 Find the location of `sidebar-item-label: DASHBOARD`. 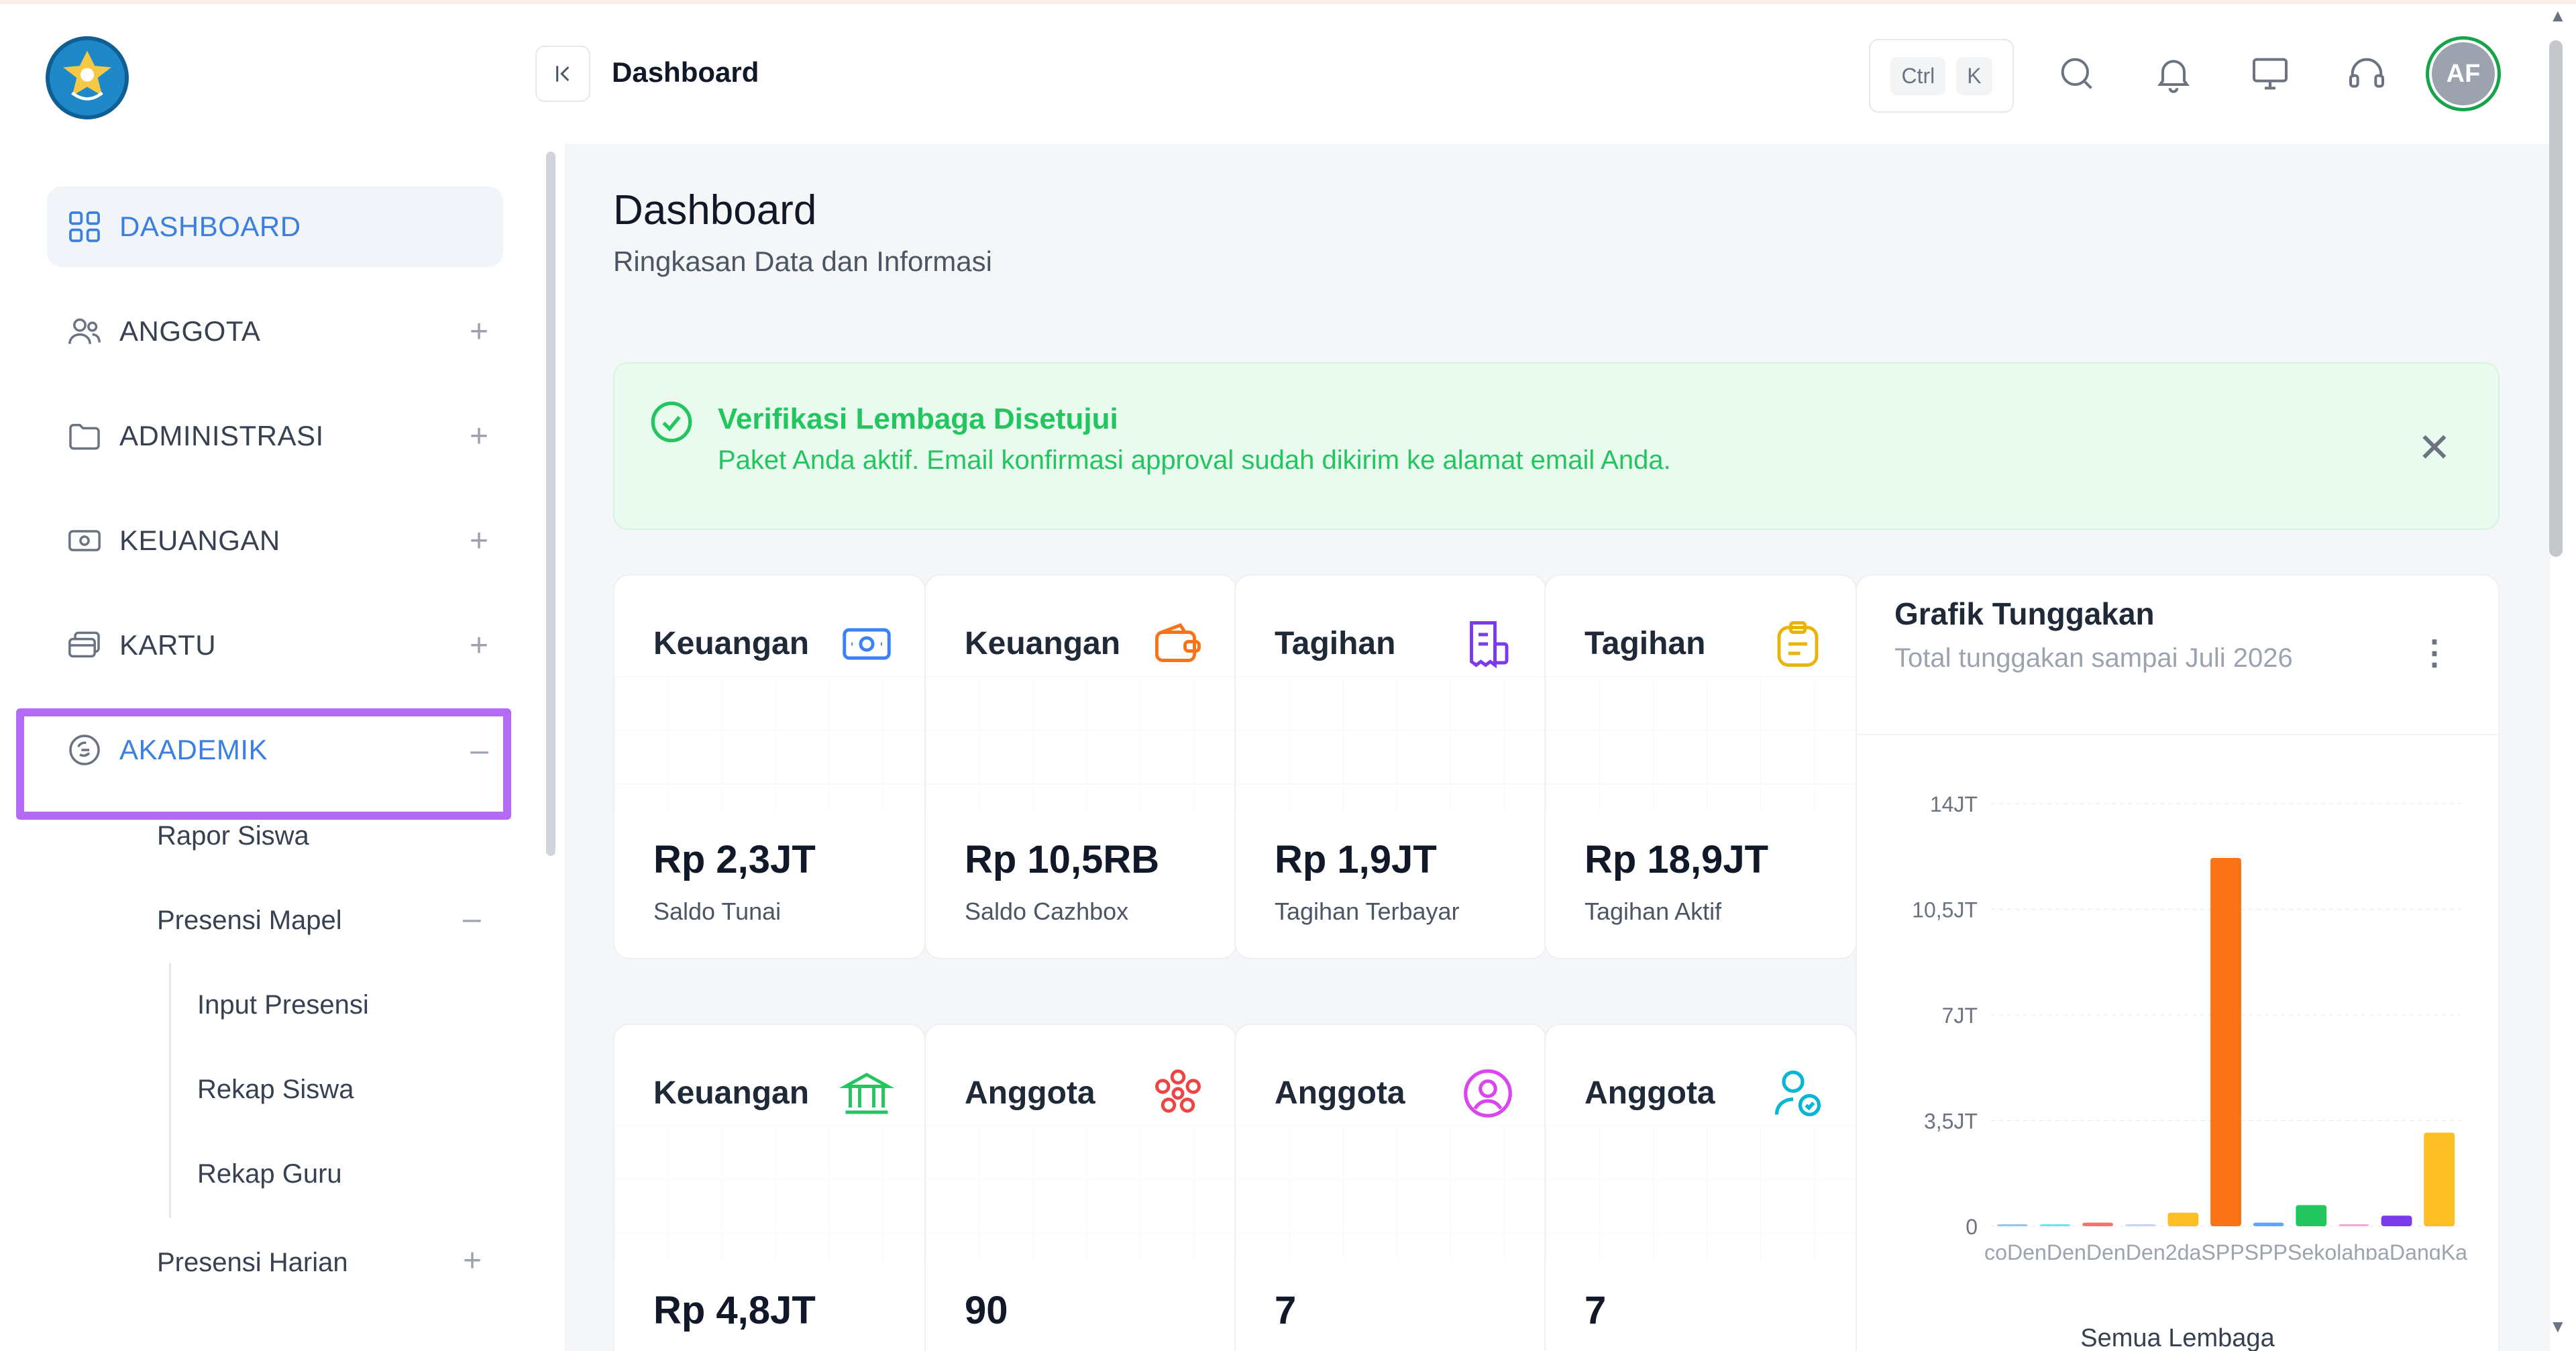

sidebar-item-label: DASHBOARD is located at coordinates (210, 226).